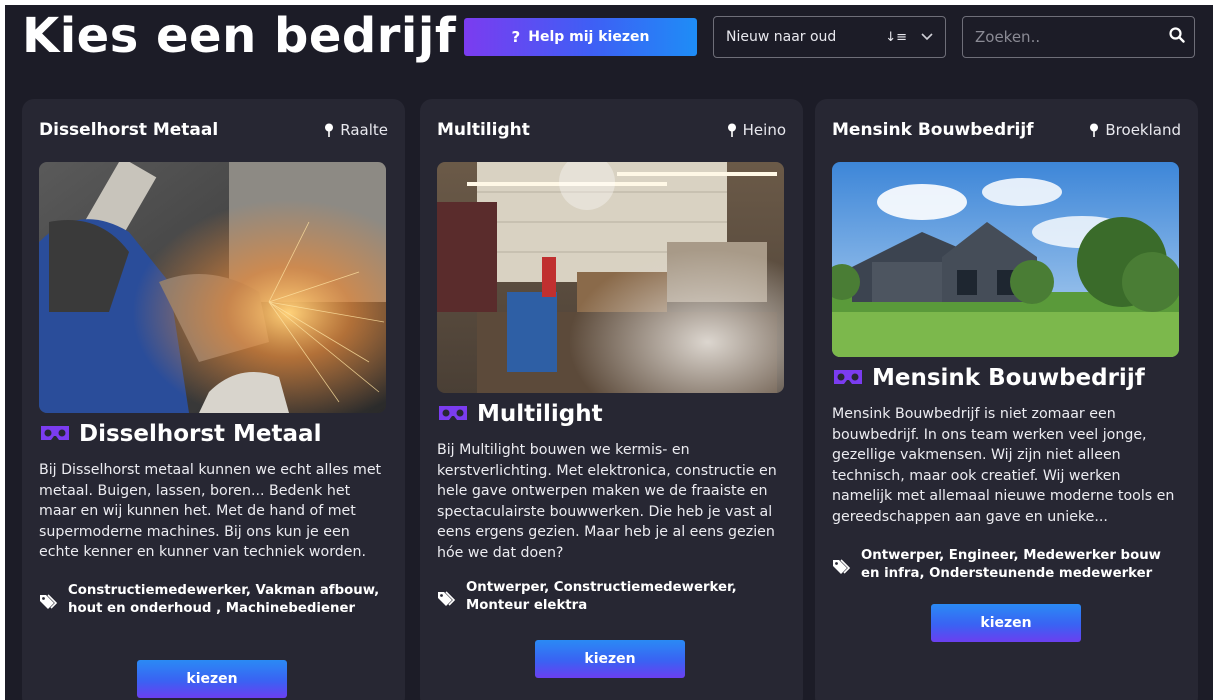 The image size is (1213, 700). What do you see at coordinates (896, 37) in the screenshot?
I see `sort-icon: ↓≡` at bounding box center [896, 37].